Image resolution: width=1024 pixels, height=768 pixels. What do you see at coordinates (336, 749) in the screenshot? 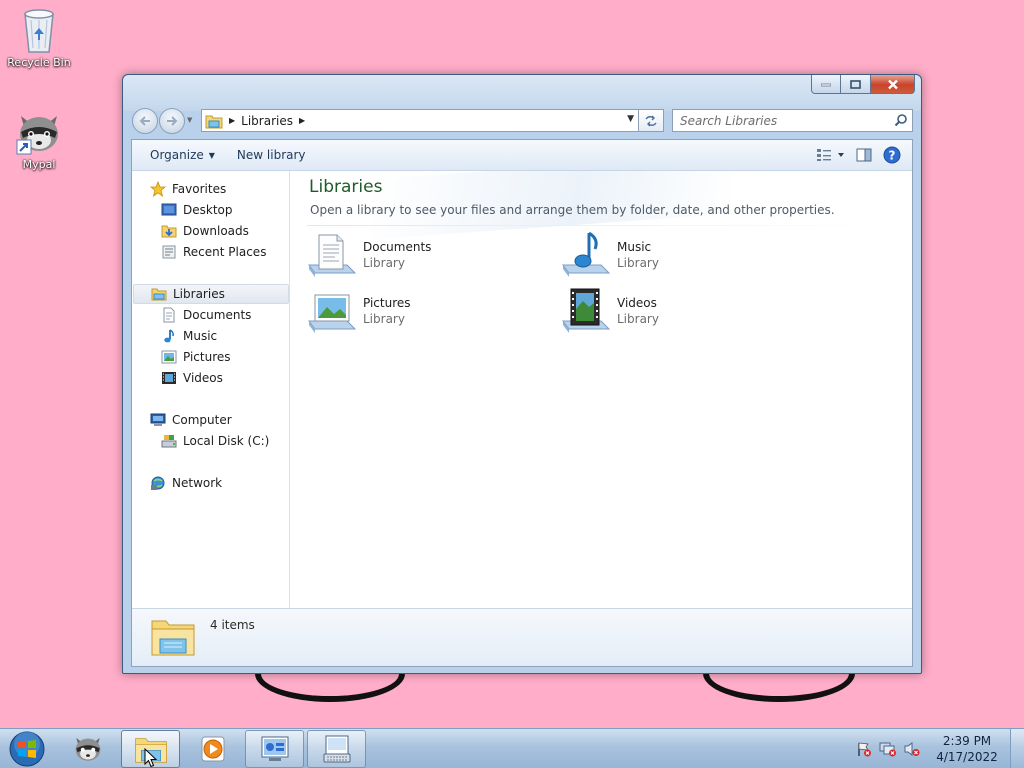
I see `taskbar-on-screen-keyboard` at bounding box center [336, 749].